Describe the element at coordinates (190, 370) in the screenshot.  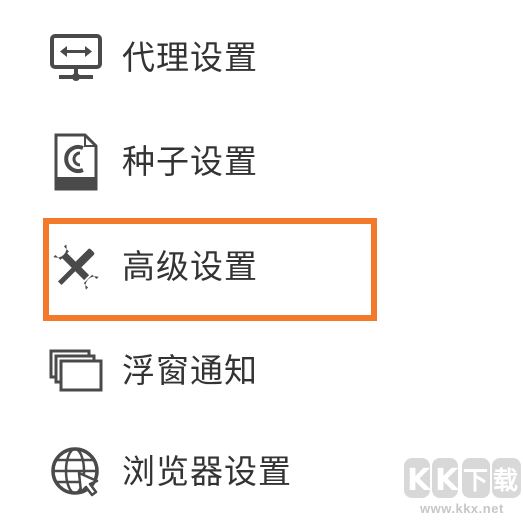
I see `menu-item-label: 浮窗通知` at that location.